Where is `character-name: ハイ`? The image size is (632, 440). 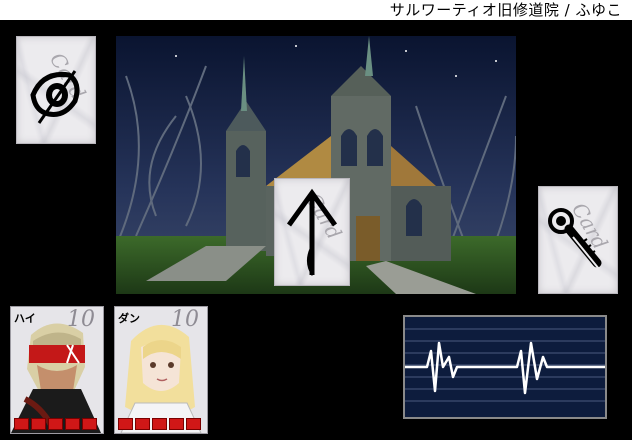
character-name: ハイ is located at coordinates (25, 318).